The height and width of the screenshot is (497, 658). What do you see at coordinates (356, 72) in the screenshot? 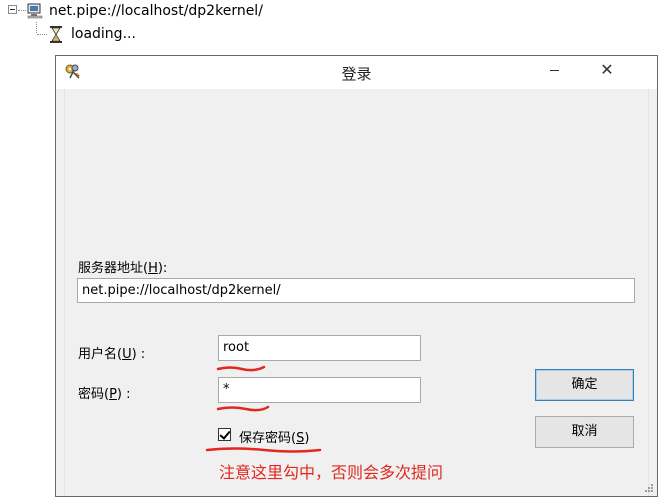
I see `dialog-titlebar: 登录 ✕` at bounding box center [356, 72].